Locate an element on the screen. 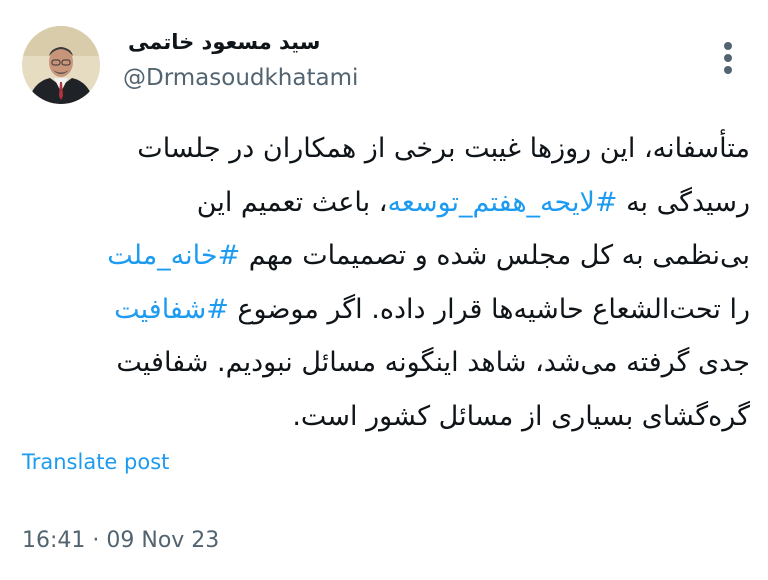  hashtag-link: #شفافیت is located at coordinates (171, 309).